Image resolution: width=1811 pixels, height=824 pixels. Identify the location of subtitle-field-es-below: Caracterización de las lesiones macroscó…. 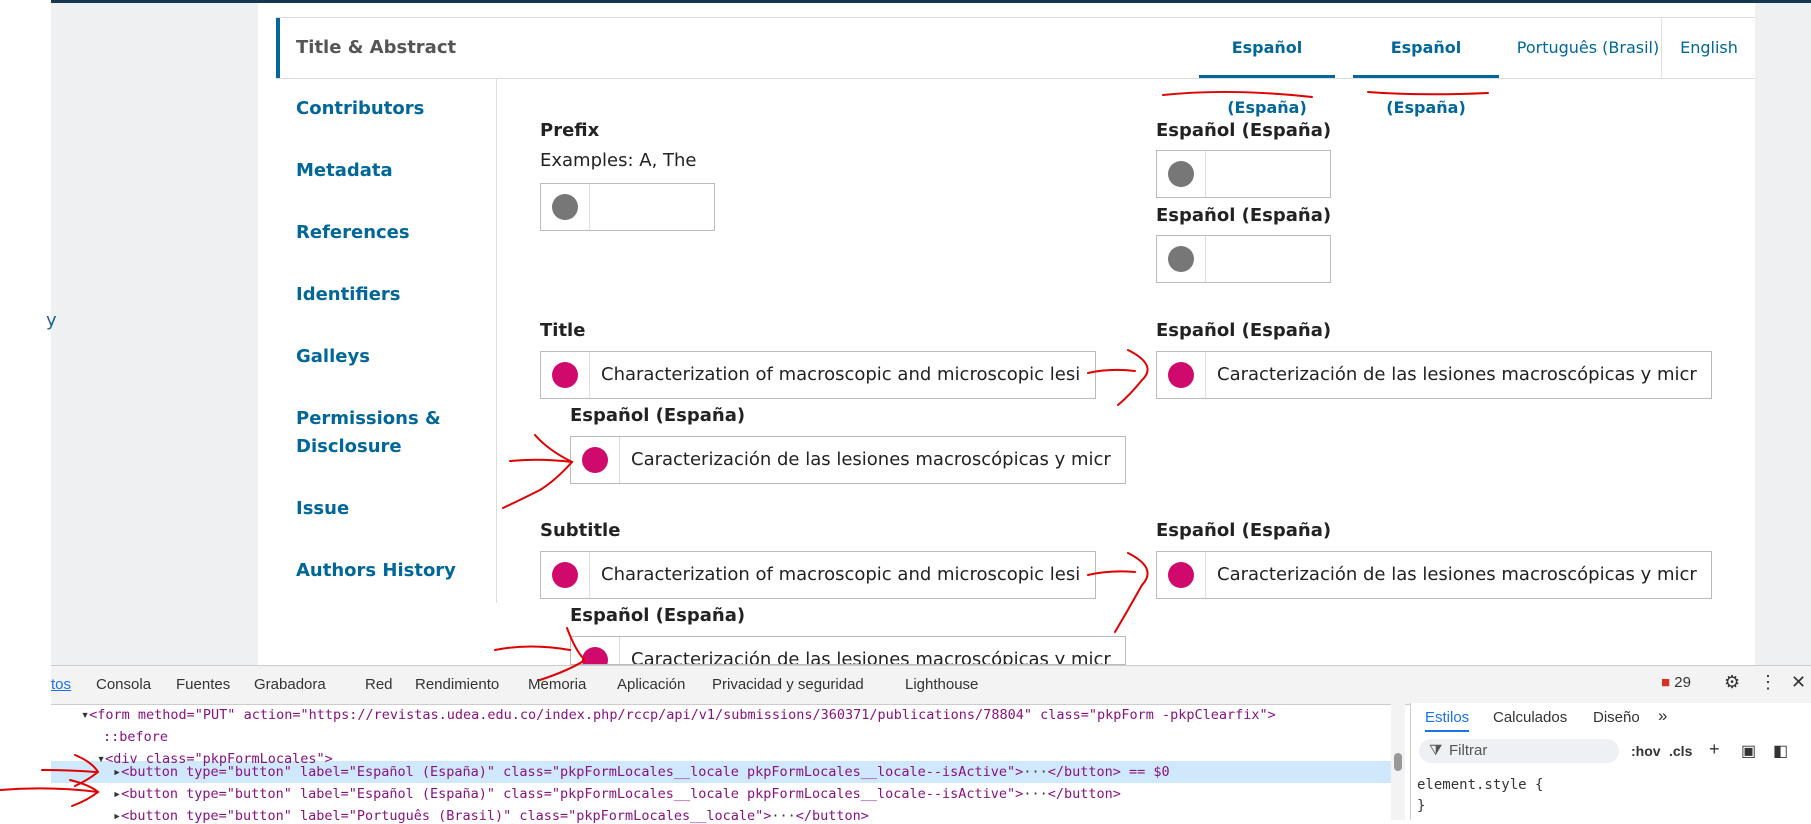
(848, 650).